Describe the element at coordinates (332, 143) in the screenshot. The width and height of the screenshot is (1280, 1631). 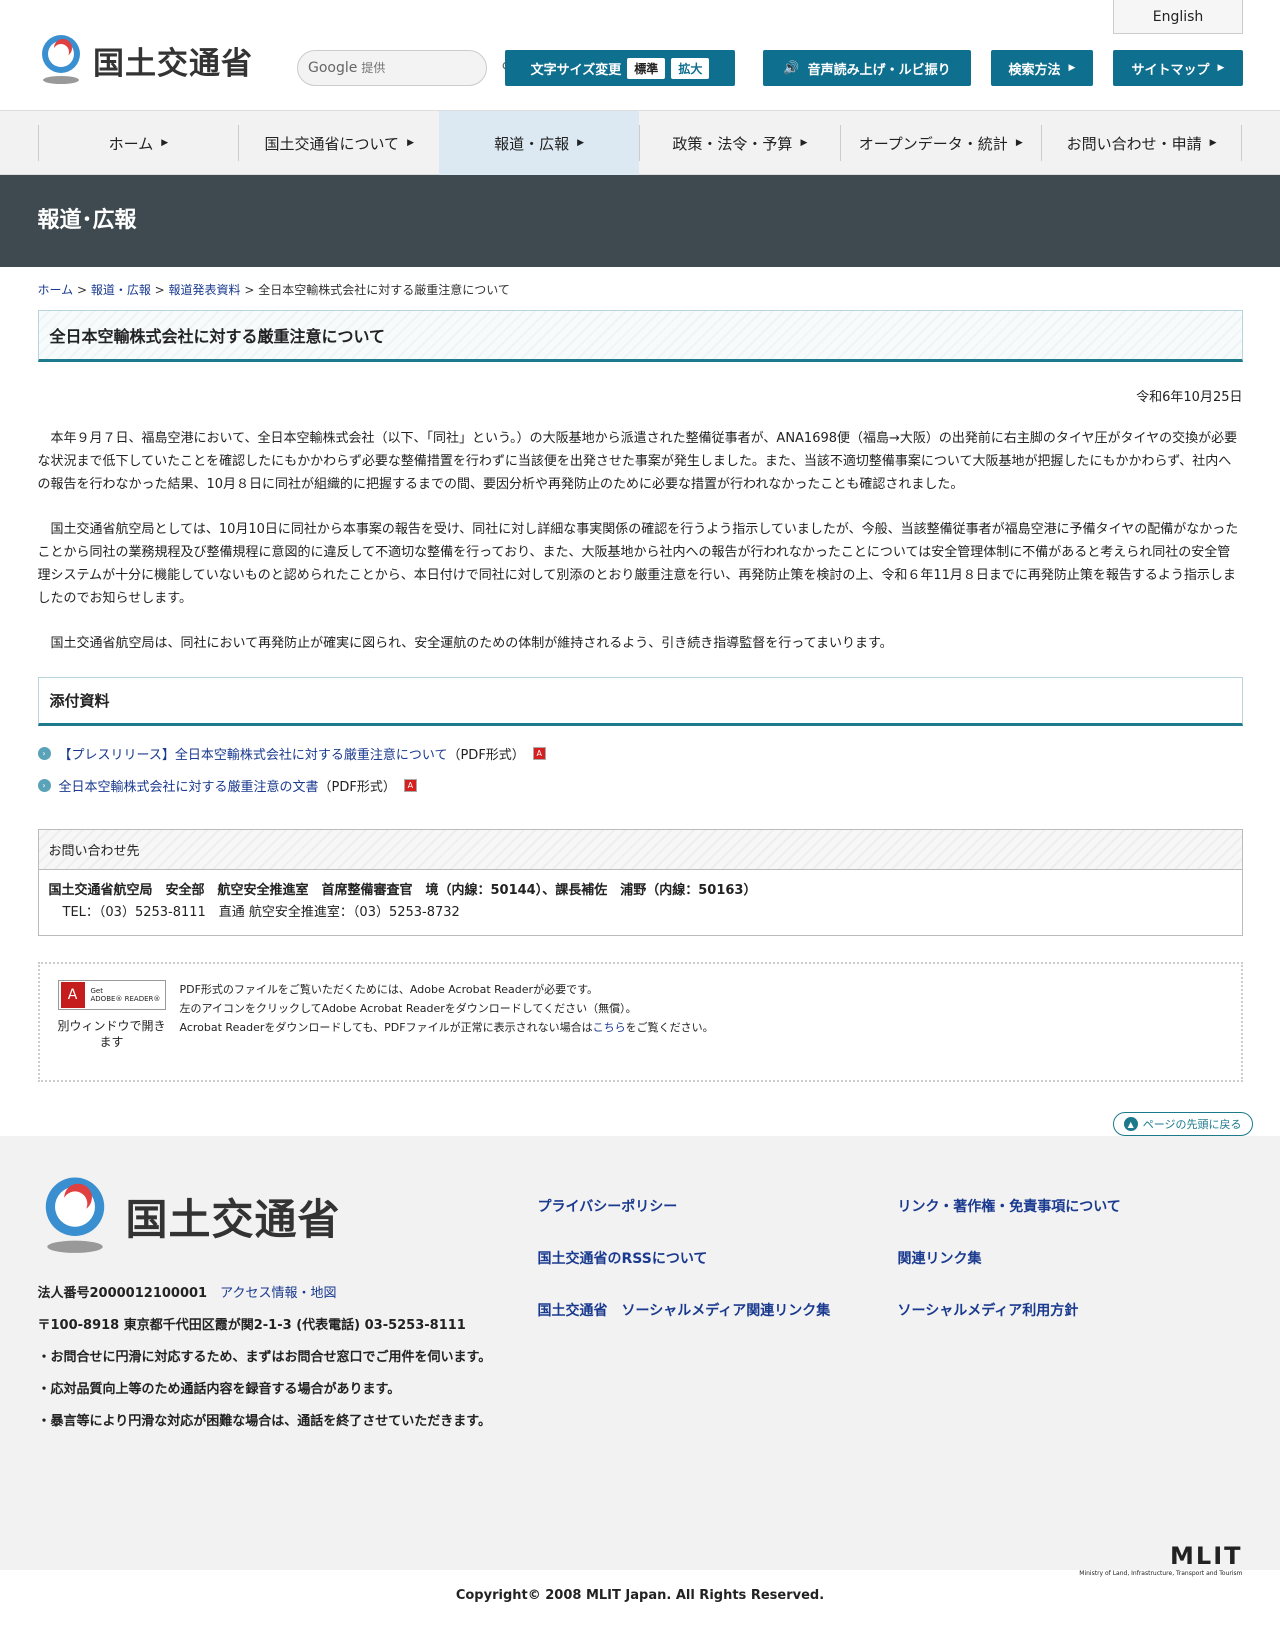
I see `nav-label: 国土交通省について` at that location.